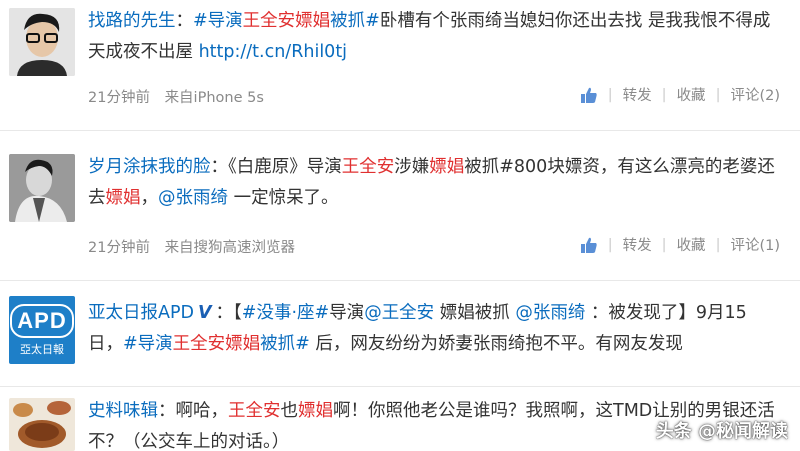 The image size is (800, 451). I want to click on post-meta: 21分钟前 来自iPhone 5s, so click(181, 96).